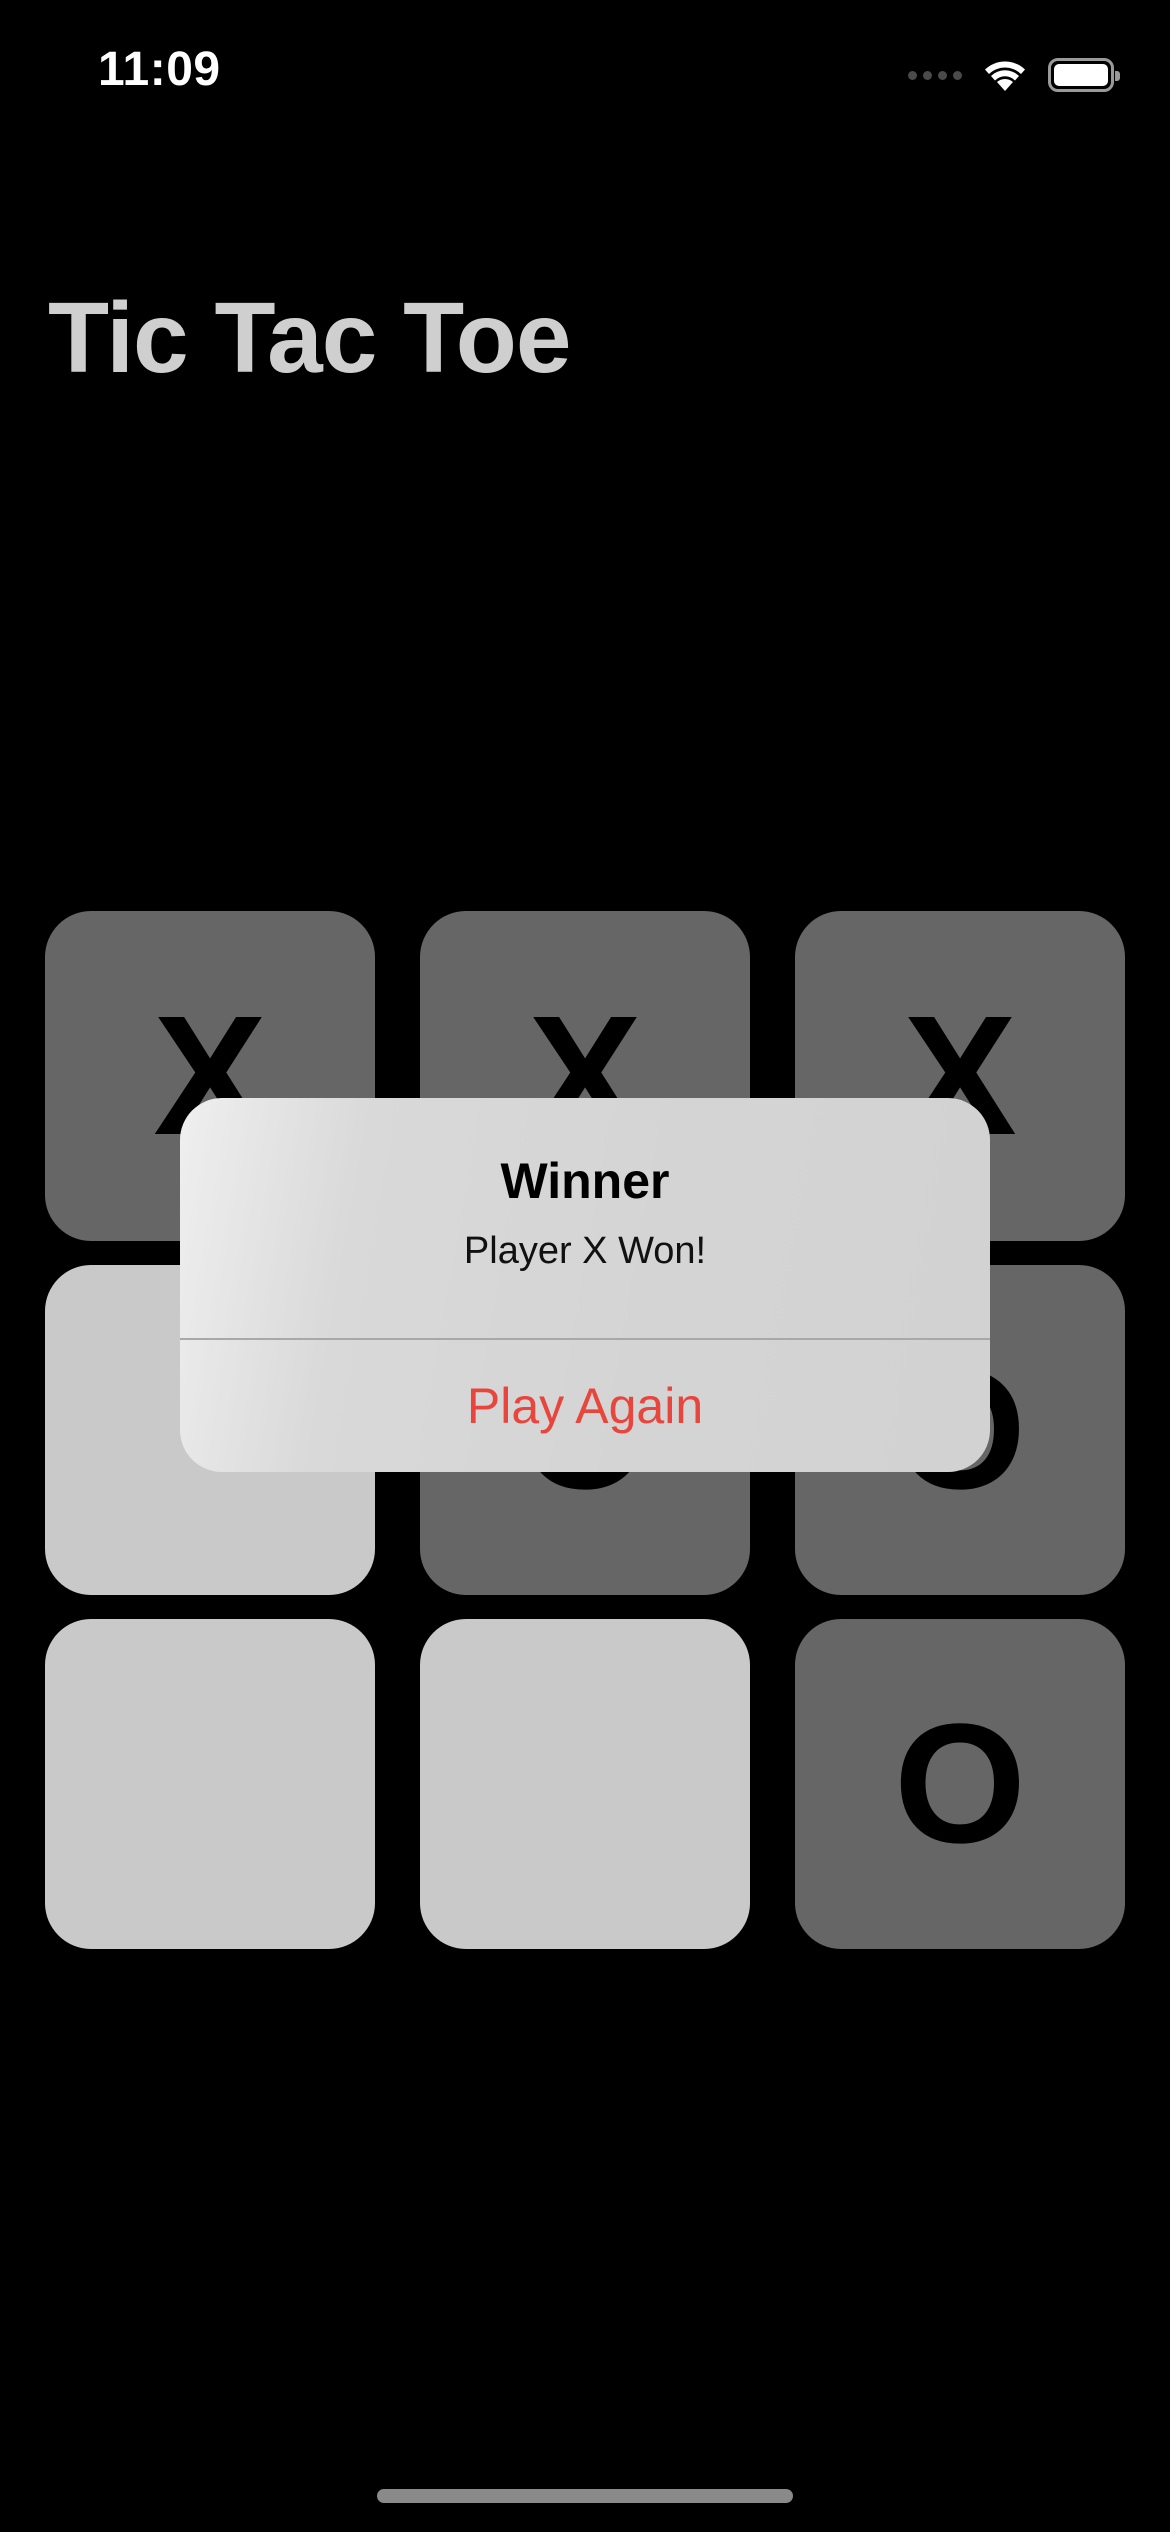  I want to click on board-cell-9: O, so click(960, 1784).